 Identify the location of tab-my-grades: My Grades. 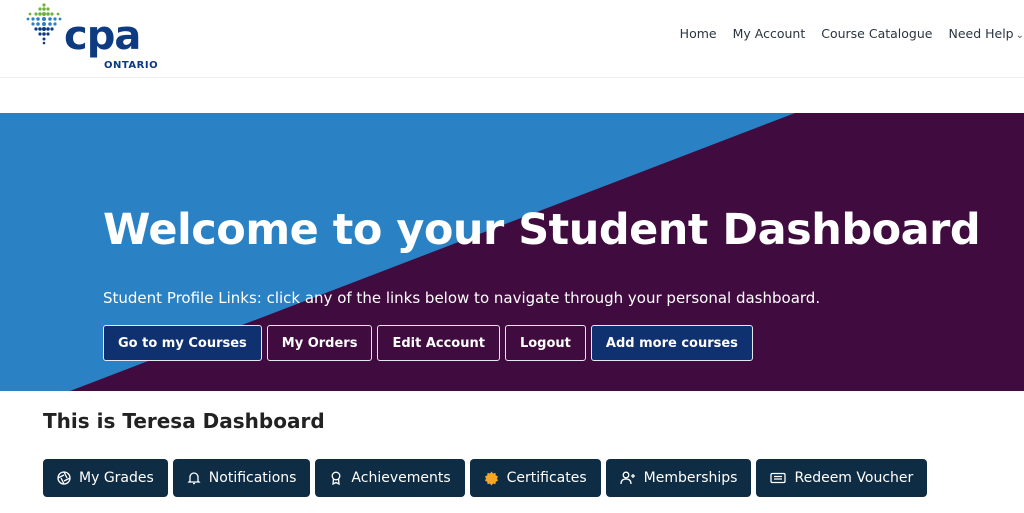
(105, 478).